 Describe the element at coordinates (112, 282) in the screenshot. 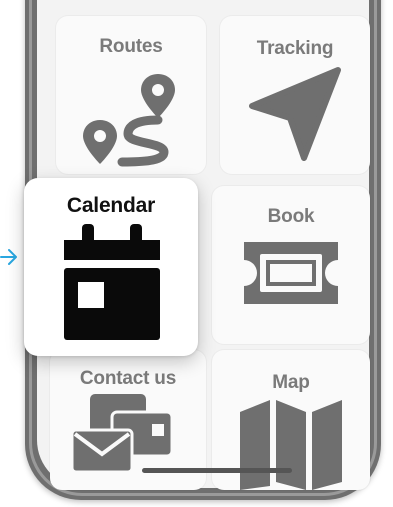

I see `calendar-icon` at that location.